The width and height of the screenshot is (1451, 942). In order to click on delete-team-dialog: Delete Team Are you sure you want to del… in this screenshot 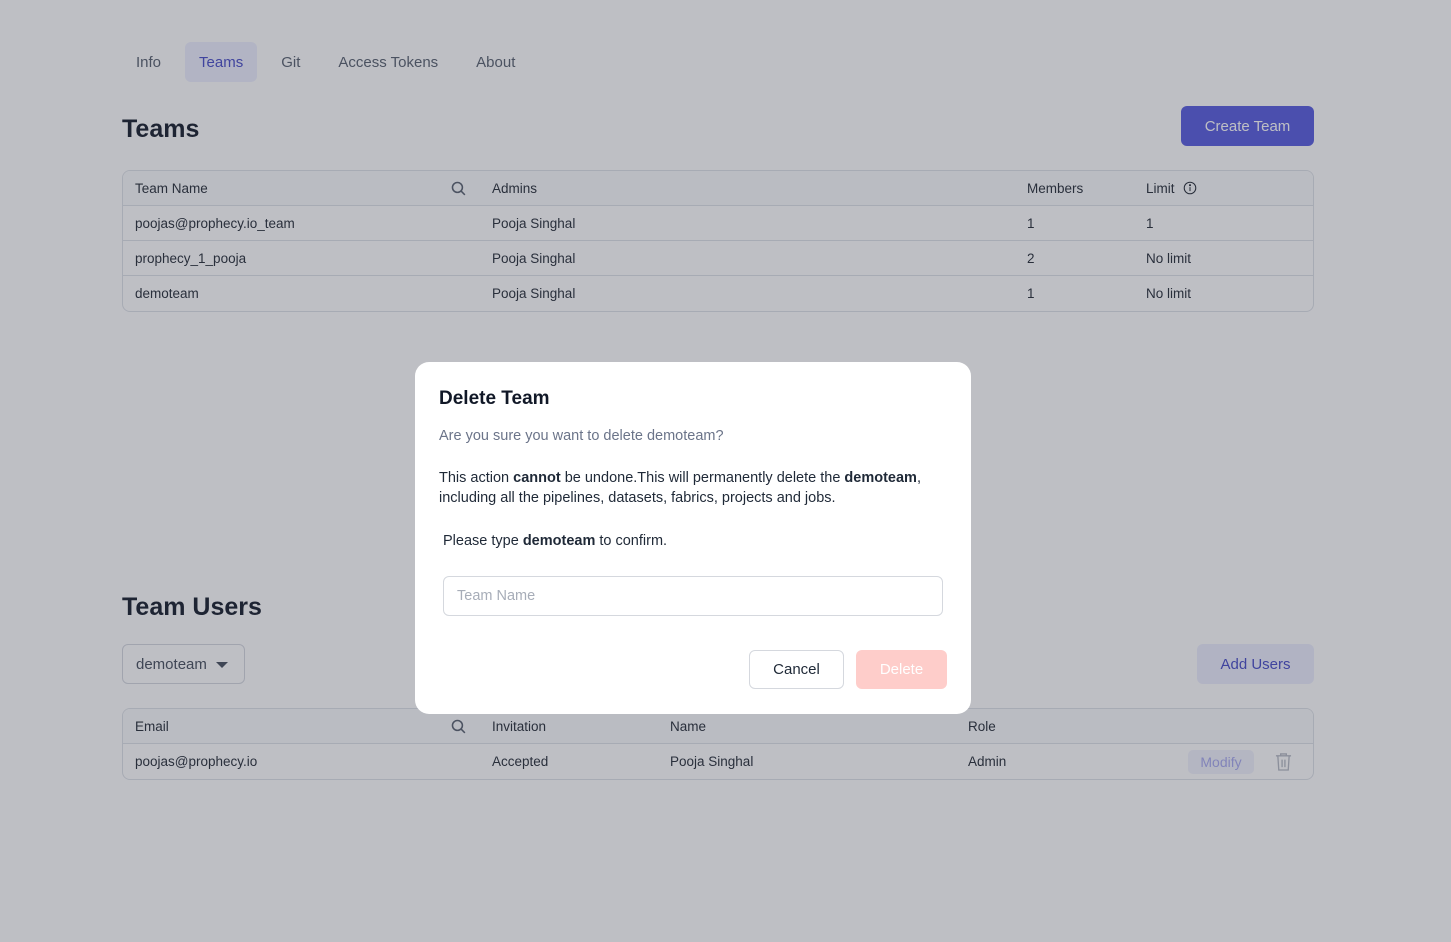, I will do `click(693, 538)`.